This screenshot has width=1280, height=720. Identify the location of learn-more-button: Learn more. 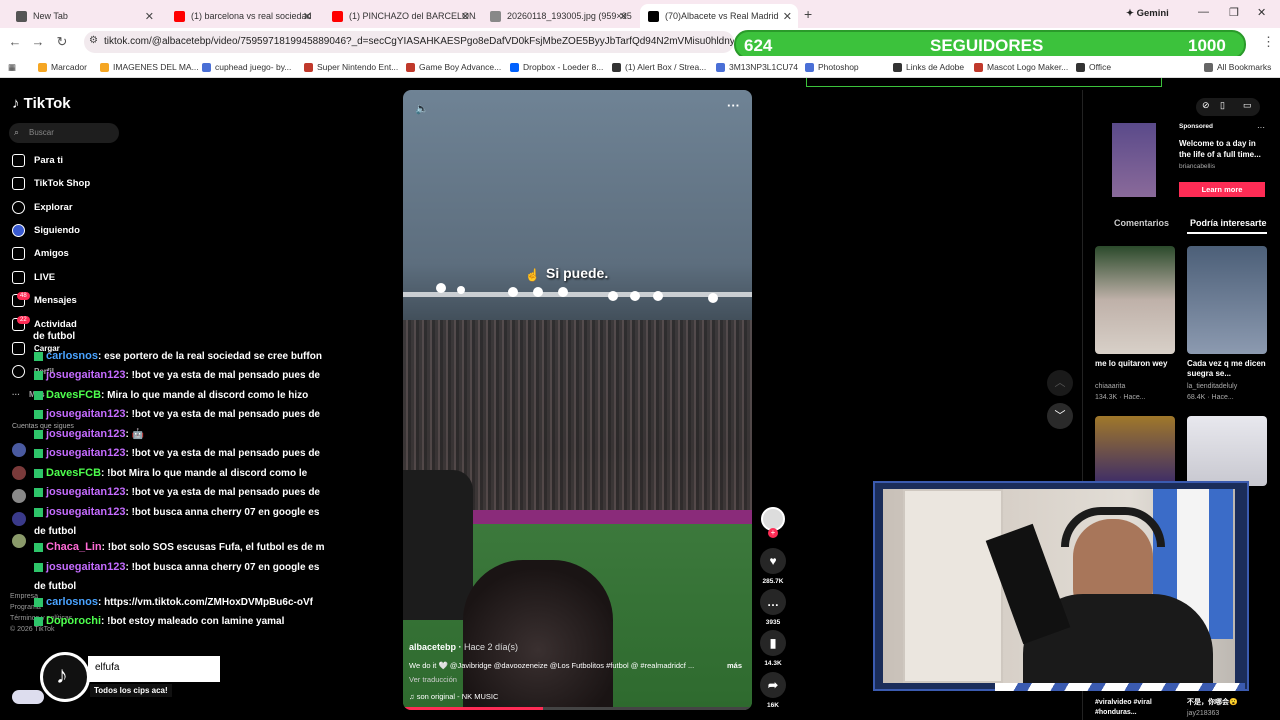
(1222, 189).